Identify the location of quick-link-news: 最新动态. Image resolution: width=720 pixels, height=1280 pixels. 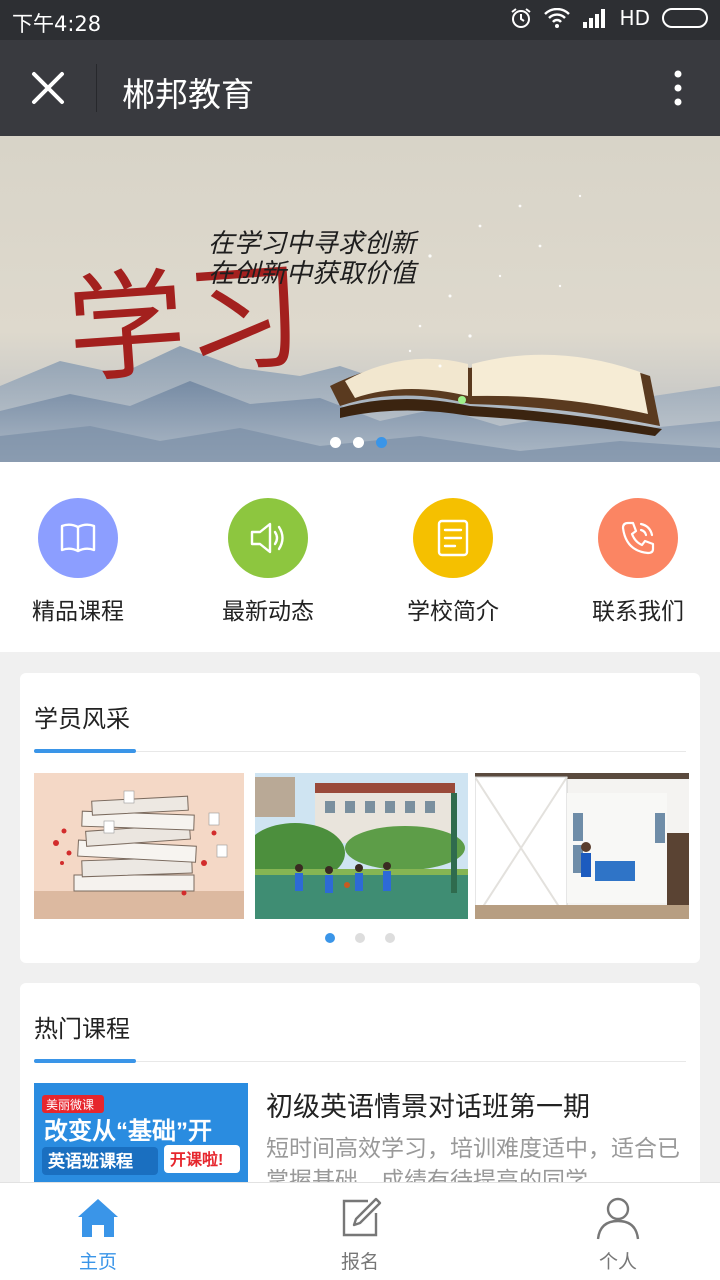
(268, 562).